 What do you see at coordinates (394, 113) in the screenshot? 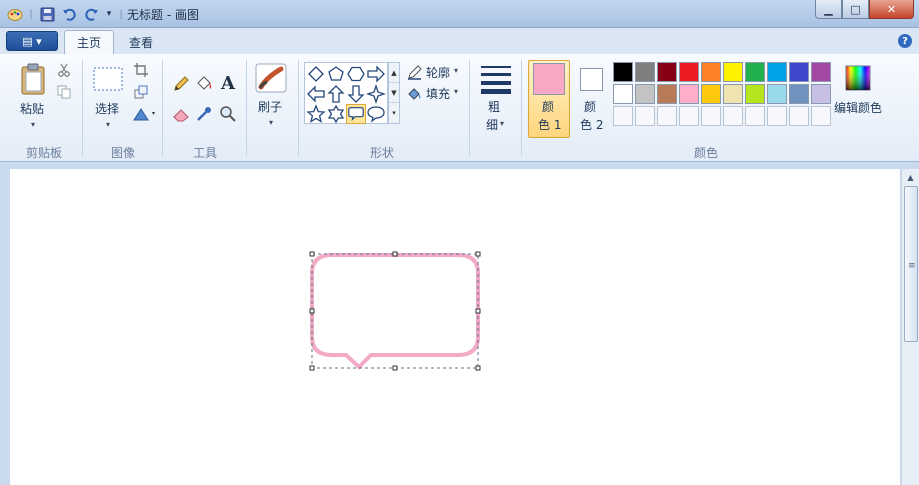
I see `gallery-expand-icon: ▾` at bounding box center [394, 113].